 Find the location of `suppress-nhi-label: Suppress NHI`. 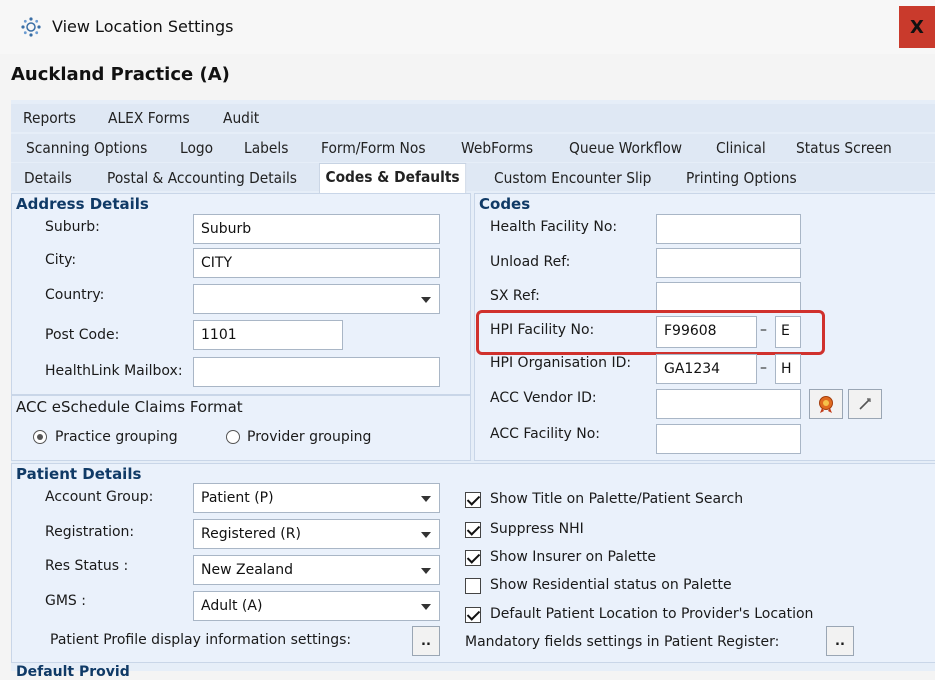

suppress-nhi-label: Suppress NHI is located at coordinates (537, 529).